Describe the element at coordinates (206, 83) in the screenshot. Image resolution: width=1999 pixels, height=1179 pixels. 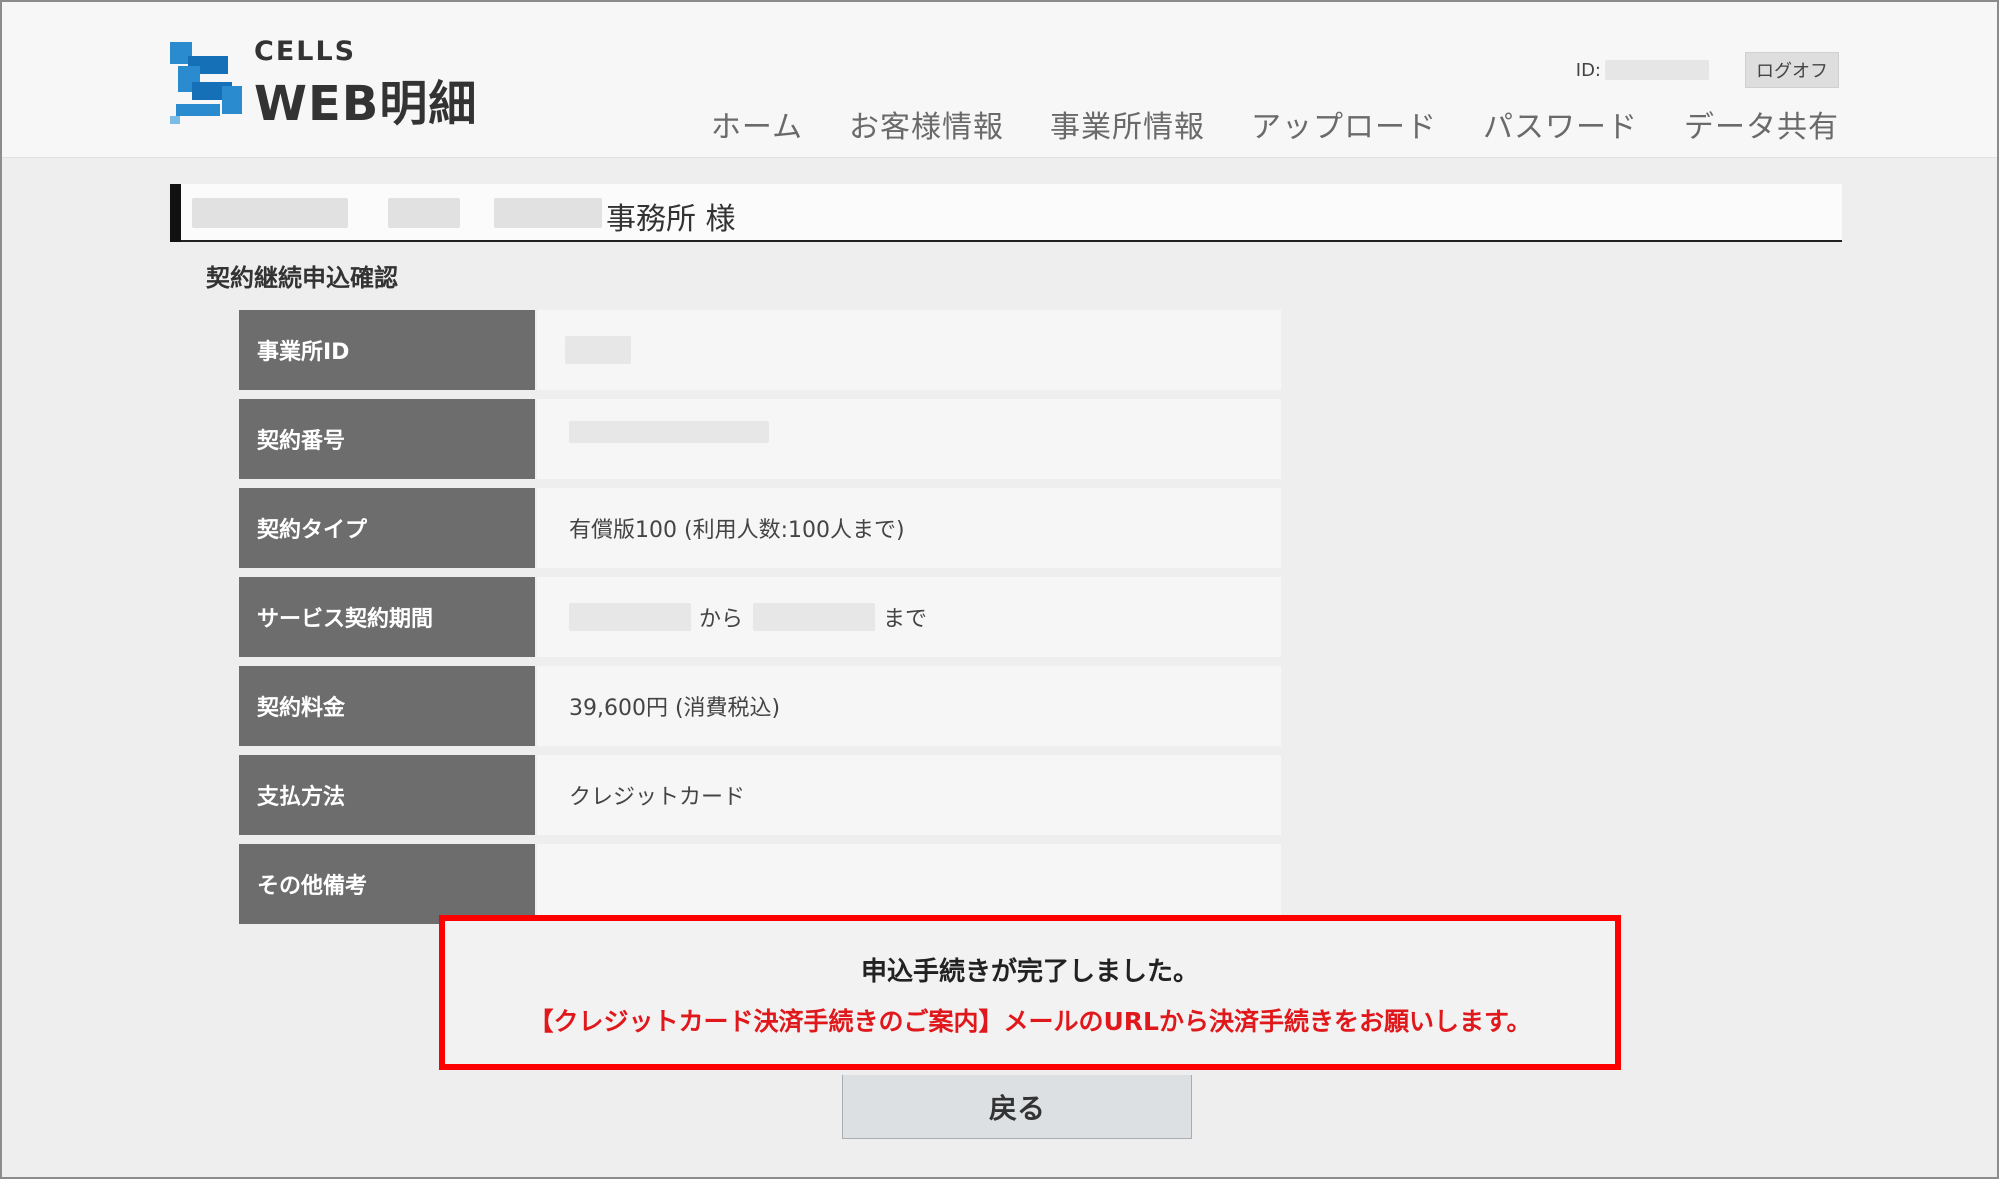
I see `cells-logo-icon` at that location.